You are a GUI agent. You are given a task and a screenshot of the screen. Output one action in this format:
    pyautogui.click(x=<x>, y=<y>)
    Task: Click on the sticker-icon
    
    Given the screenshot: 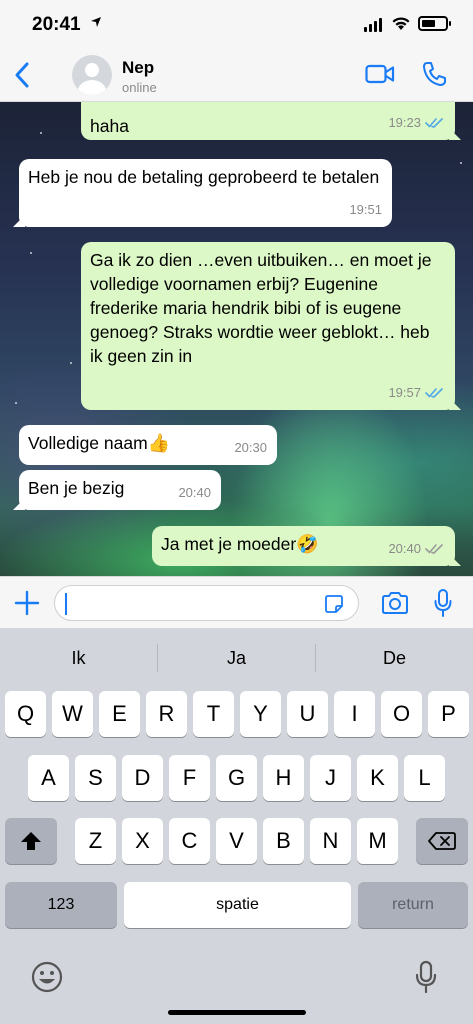 What is the action you would take?
    pyautogui.click(x=334, y=604)
    